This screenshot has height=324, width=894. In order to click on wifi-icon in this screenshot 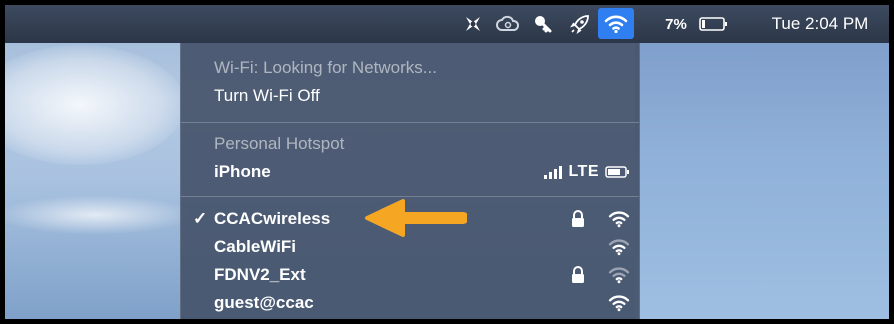, I will do `click(616, 24)`.